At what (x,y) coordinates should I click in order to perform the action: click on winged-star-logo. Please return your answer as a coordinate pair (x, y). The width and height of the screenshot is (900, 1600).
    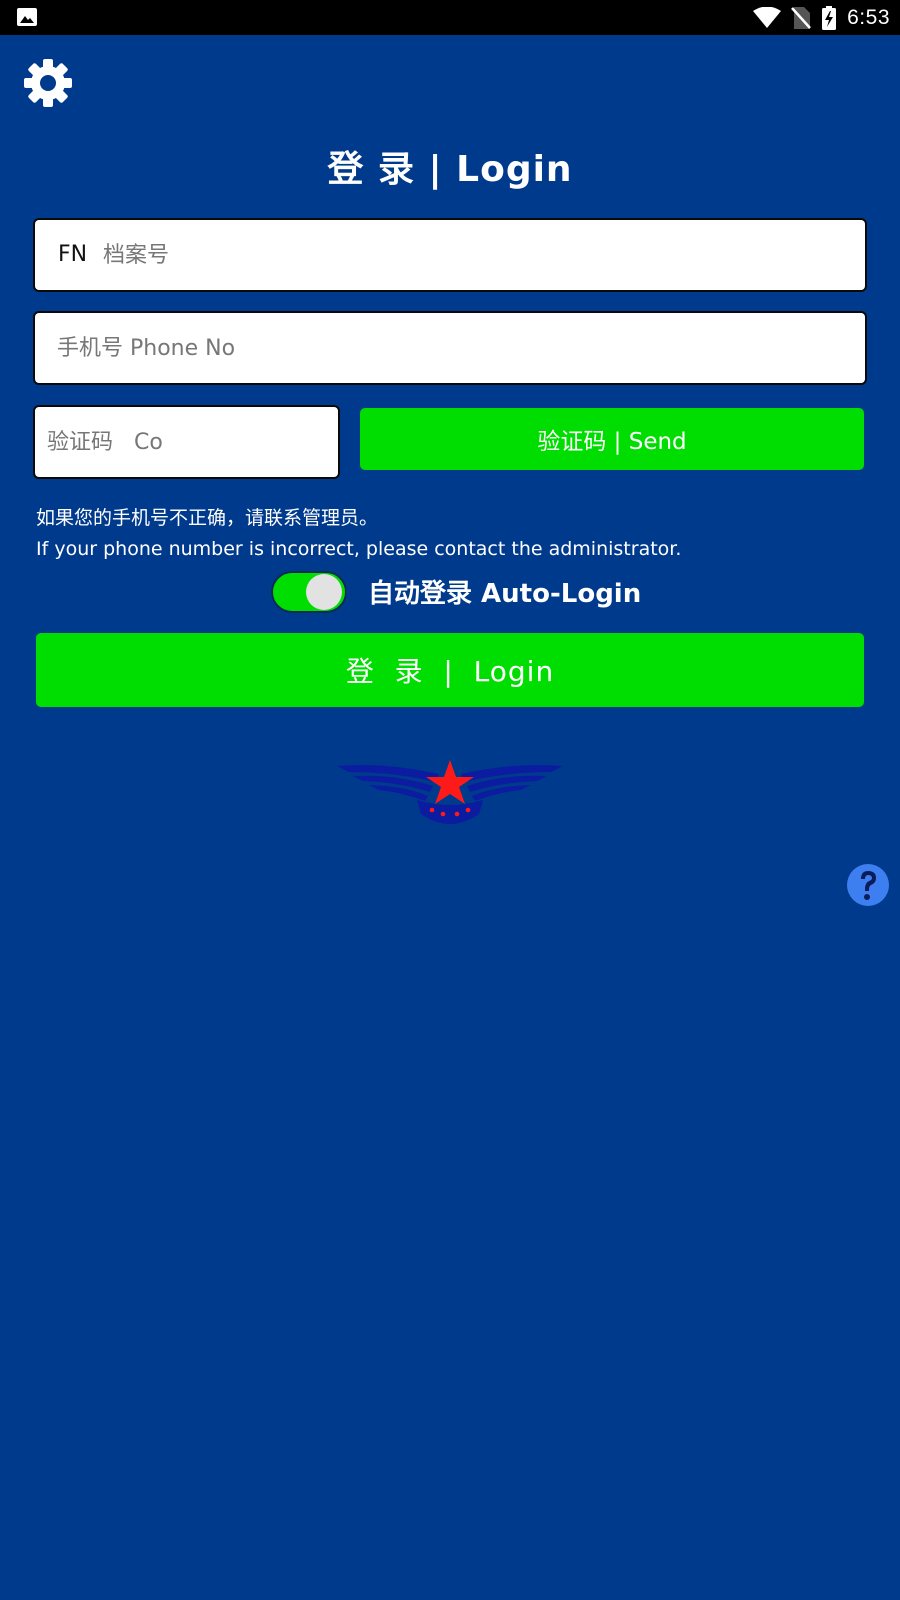
    Looking at the image, I should click on (450, 792).